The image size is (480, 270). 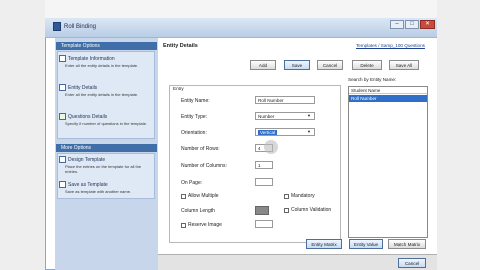 What do you see at coordinates (397, 24) in the screenshot?
I see `minimize-icon: –` at bounding box center [397, 24].